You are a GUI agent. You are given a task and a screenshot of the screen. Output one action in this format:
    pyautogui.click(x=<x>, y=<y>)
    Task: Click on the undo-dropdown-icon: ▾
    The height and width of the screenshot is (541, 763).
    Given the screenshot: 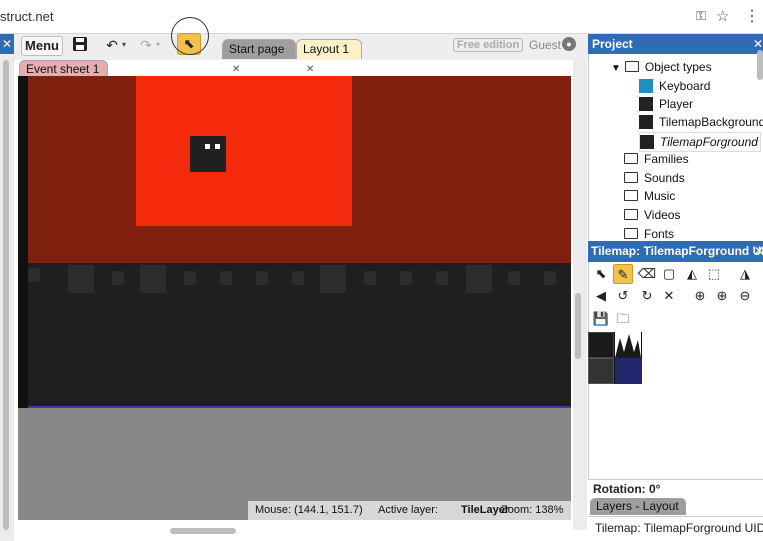 What is the action you would take?
    pyautogui.click(x=124, y=44)
    